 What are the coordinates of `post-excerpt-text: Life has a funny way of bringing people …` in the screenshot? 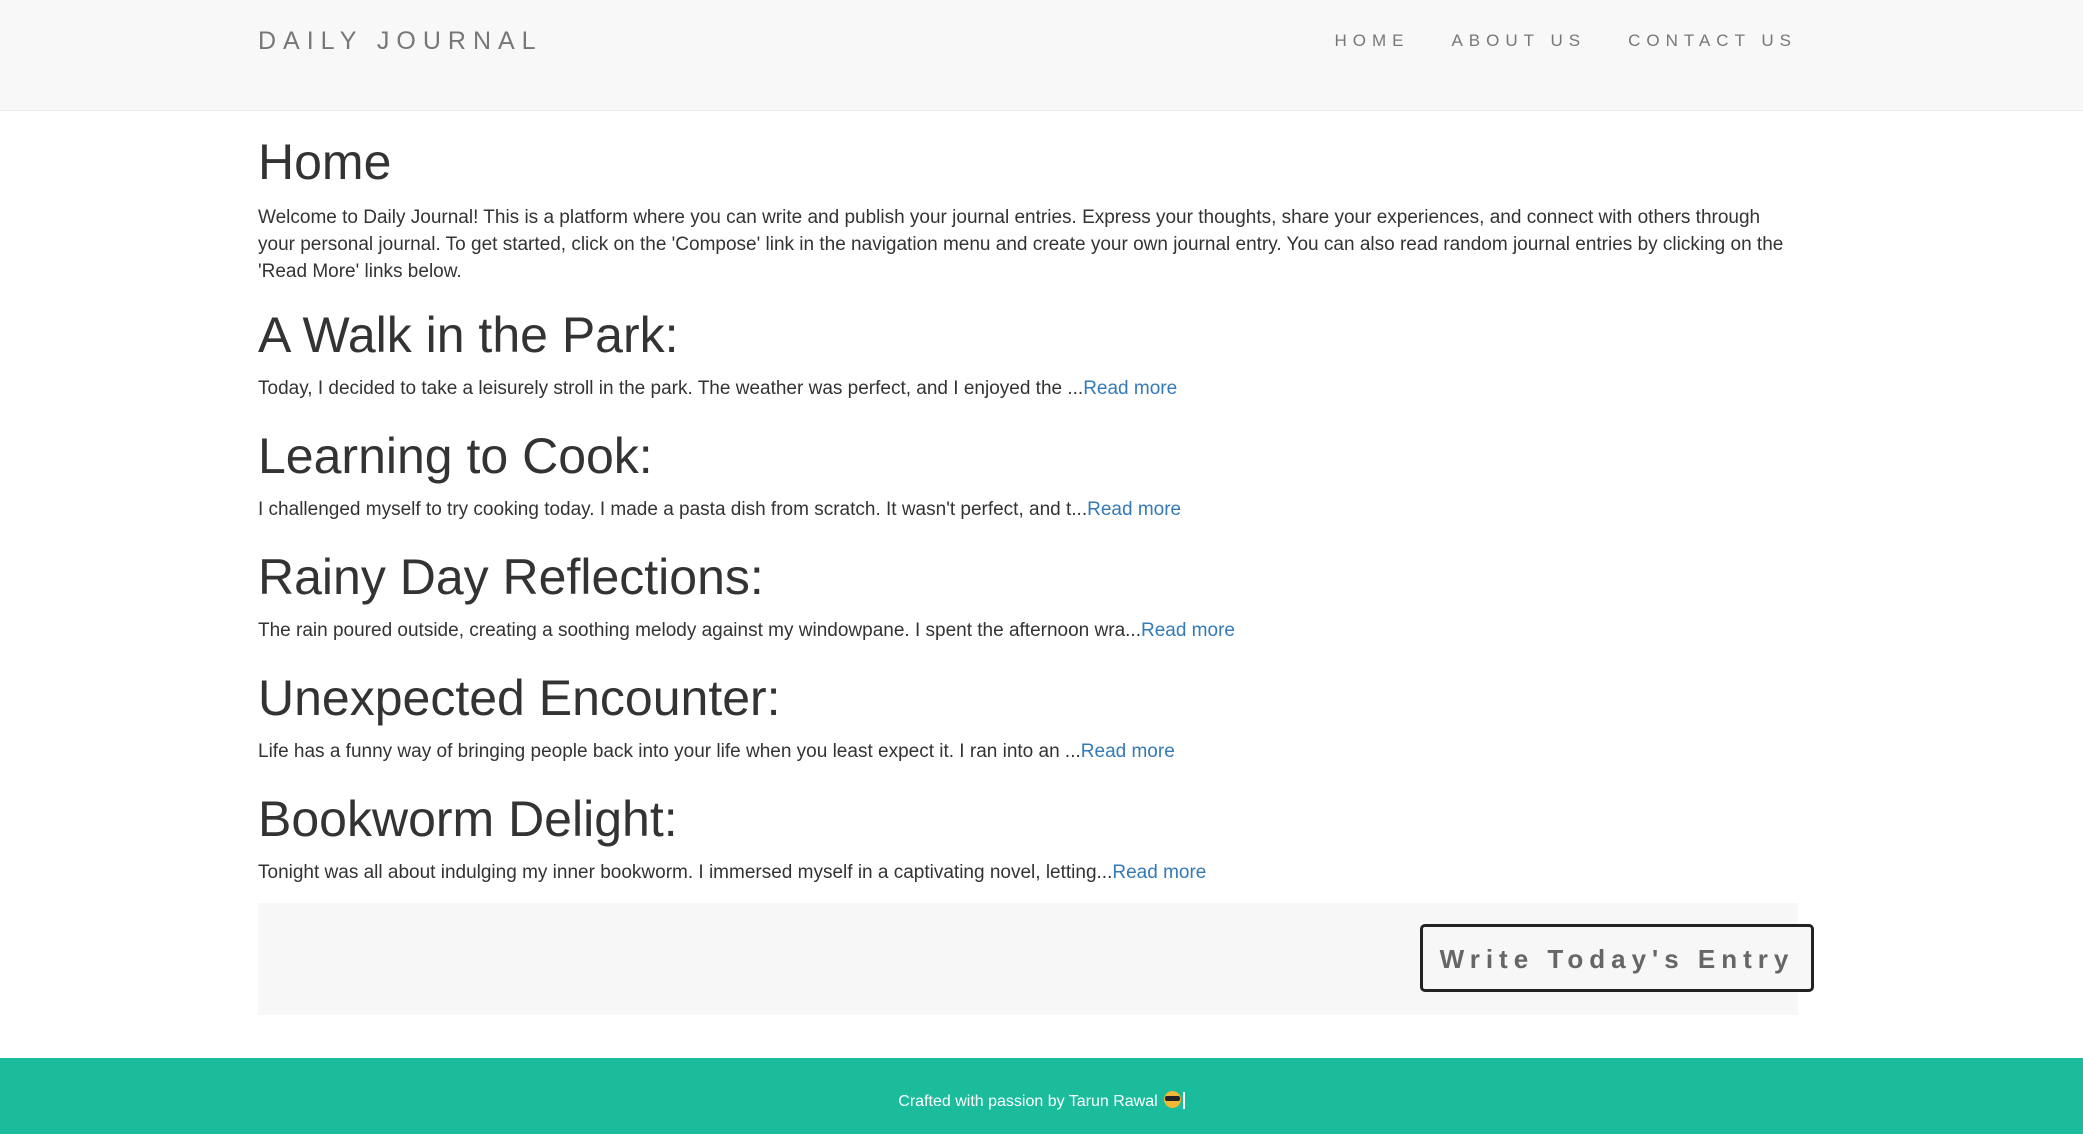 It's located at (669, 751).